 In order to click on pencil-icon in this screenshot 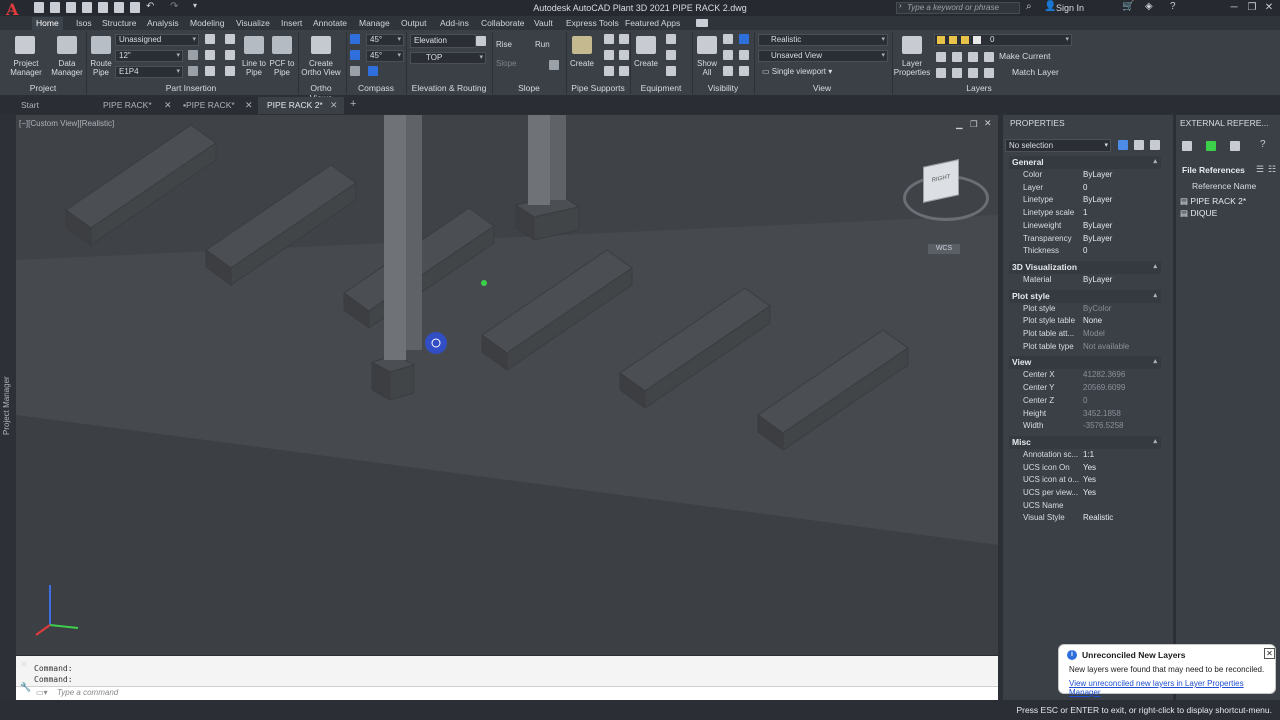, I will do `click(355, 71)`.